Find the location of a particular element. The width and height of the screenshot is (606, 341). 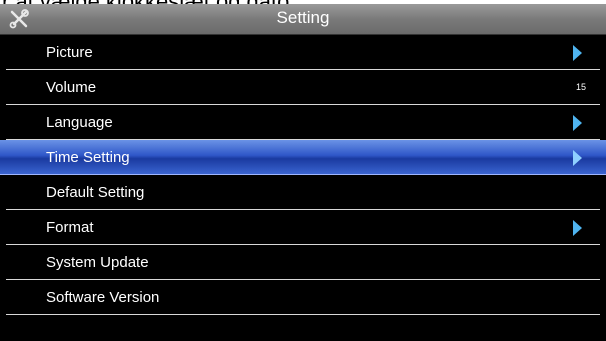

menu-item-label: Language is located at coordinates (79, 122).